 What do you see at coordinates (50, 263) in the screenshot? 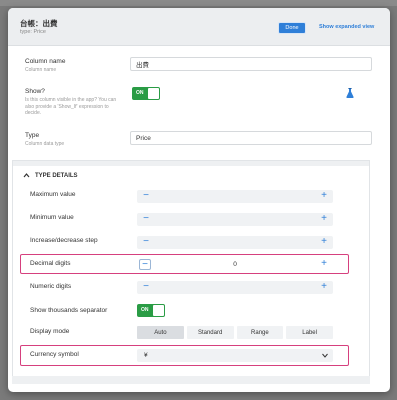
I see `decimal-digits-label: Decimal digits` at bounding box center [50, 263].